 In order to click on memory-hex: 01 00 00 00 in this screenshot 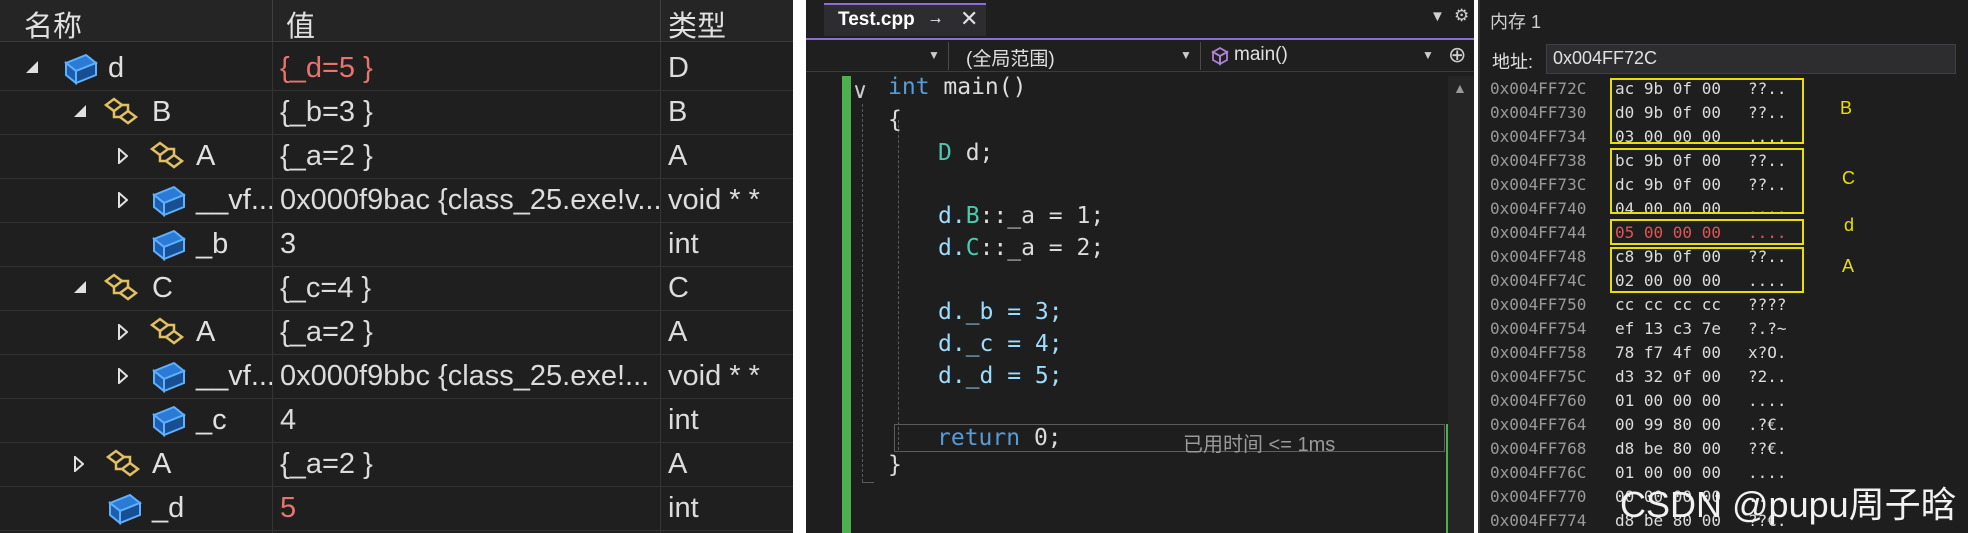, I will do `click(1668, 400)`.